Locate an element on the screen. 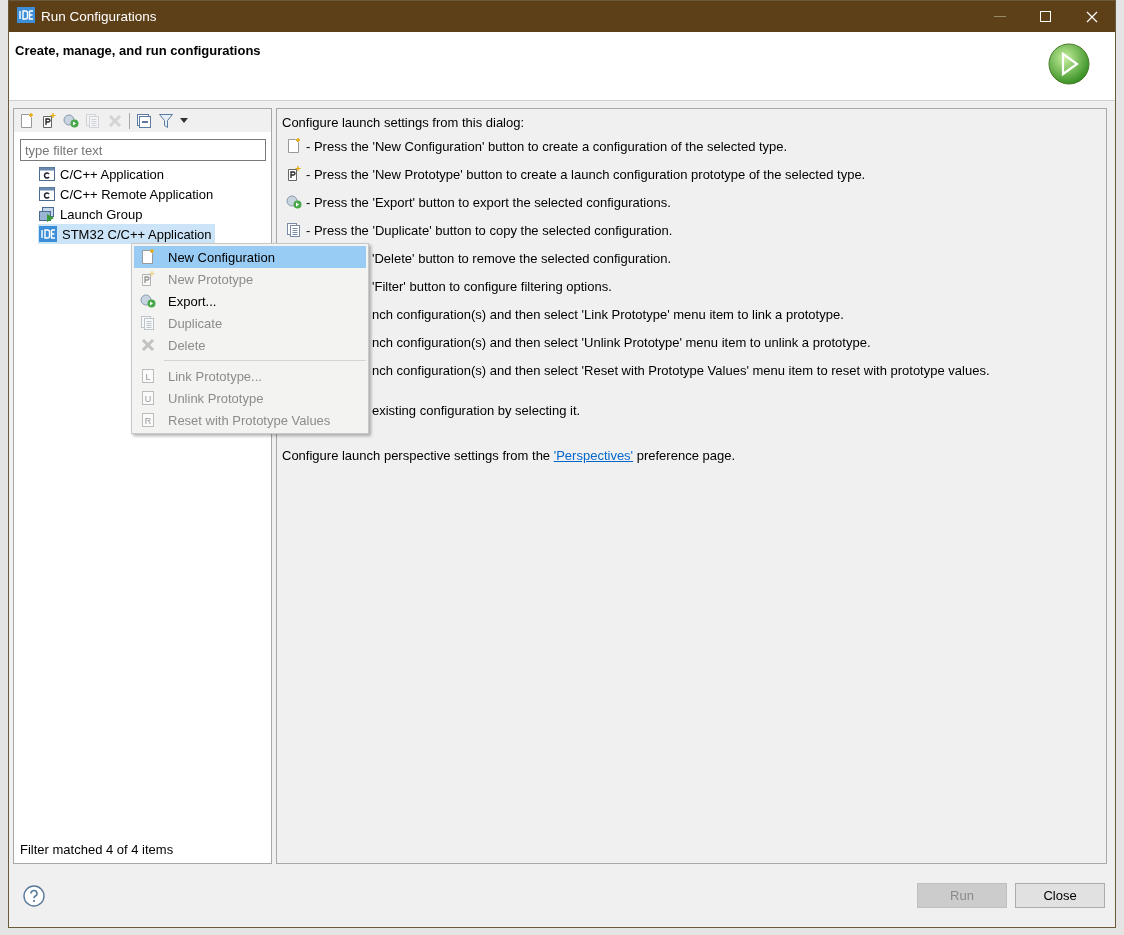  tree-item: C/C++ Remote Application is located at coordinates (127, 194).